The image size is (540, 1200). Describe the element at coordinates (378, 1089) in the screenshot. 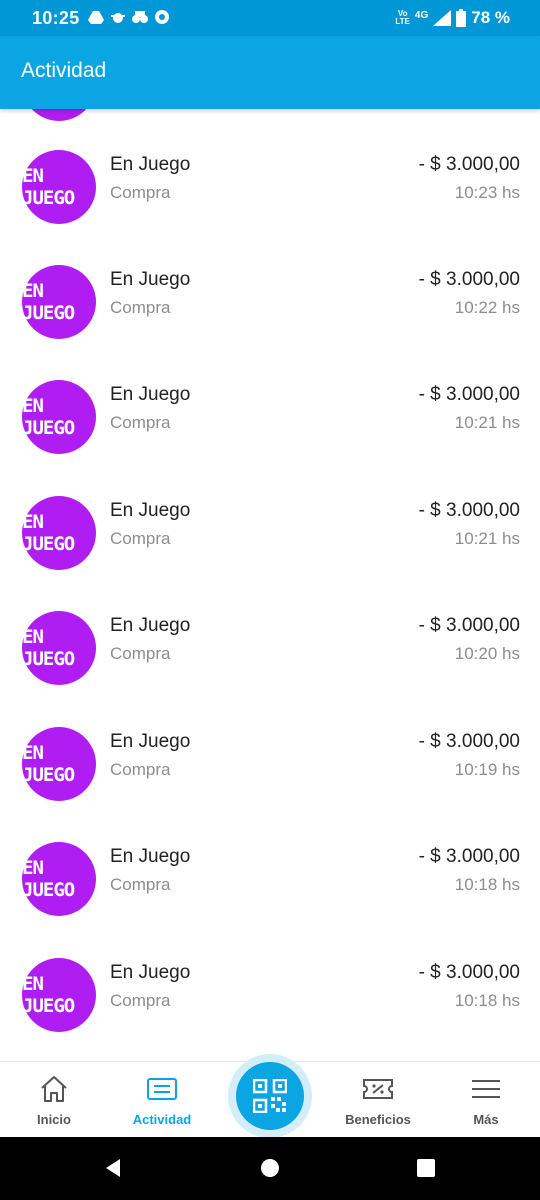

I see `coupon-icon` at that location.